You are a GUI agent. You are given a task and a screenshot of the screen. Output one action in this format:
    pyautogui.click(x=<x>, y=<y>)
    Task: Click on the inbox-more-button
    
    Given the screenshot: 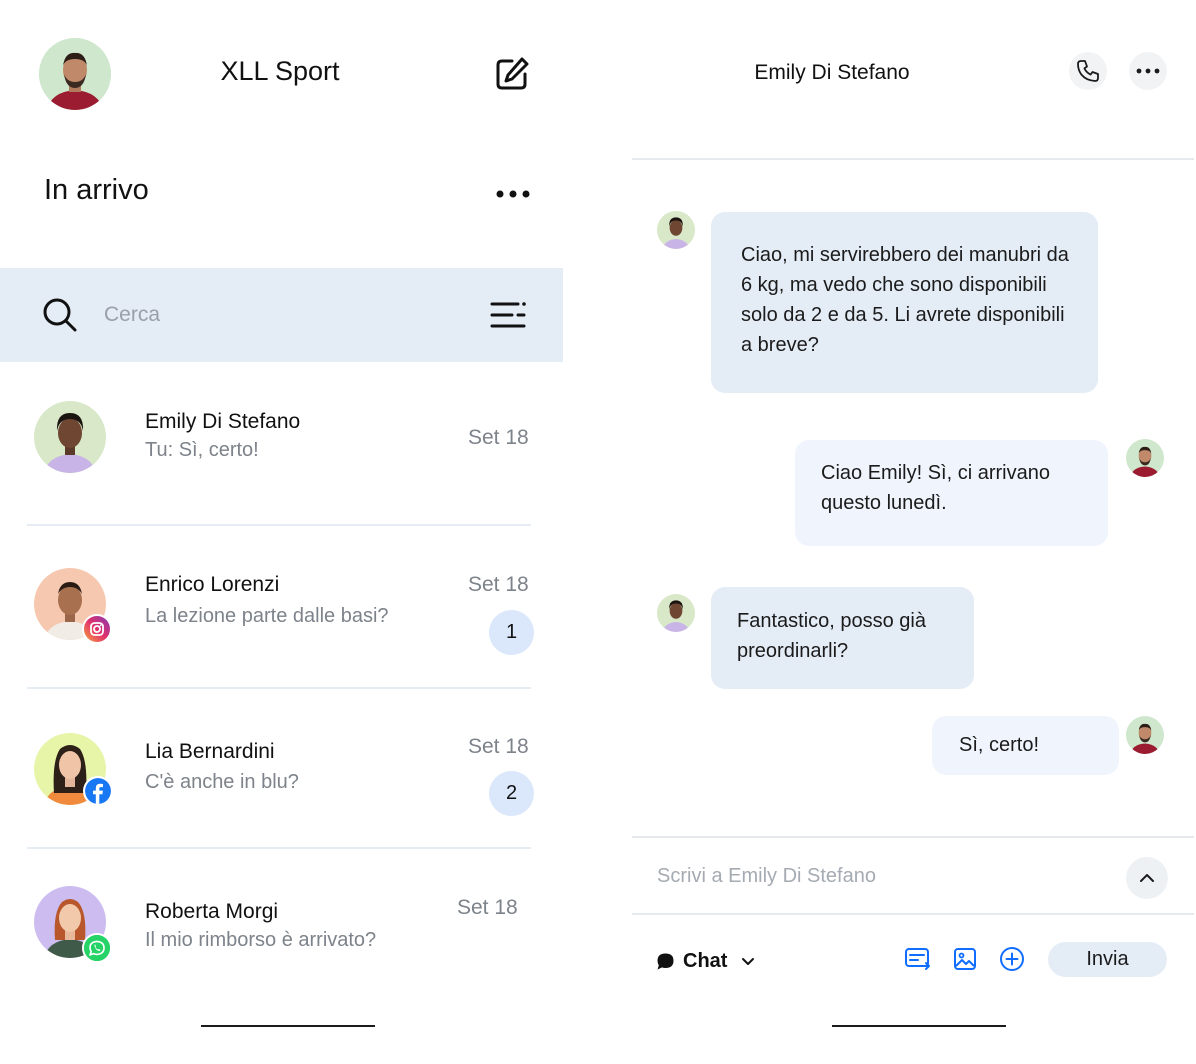 What is the action you would take?
    pyautogui.click(x=513, y=194)
    